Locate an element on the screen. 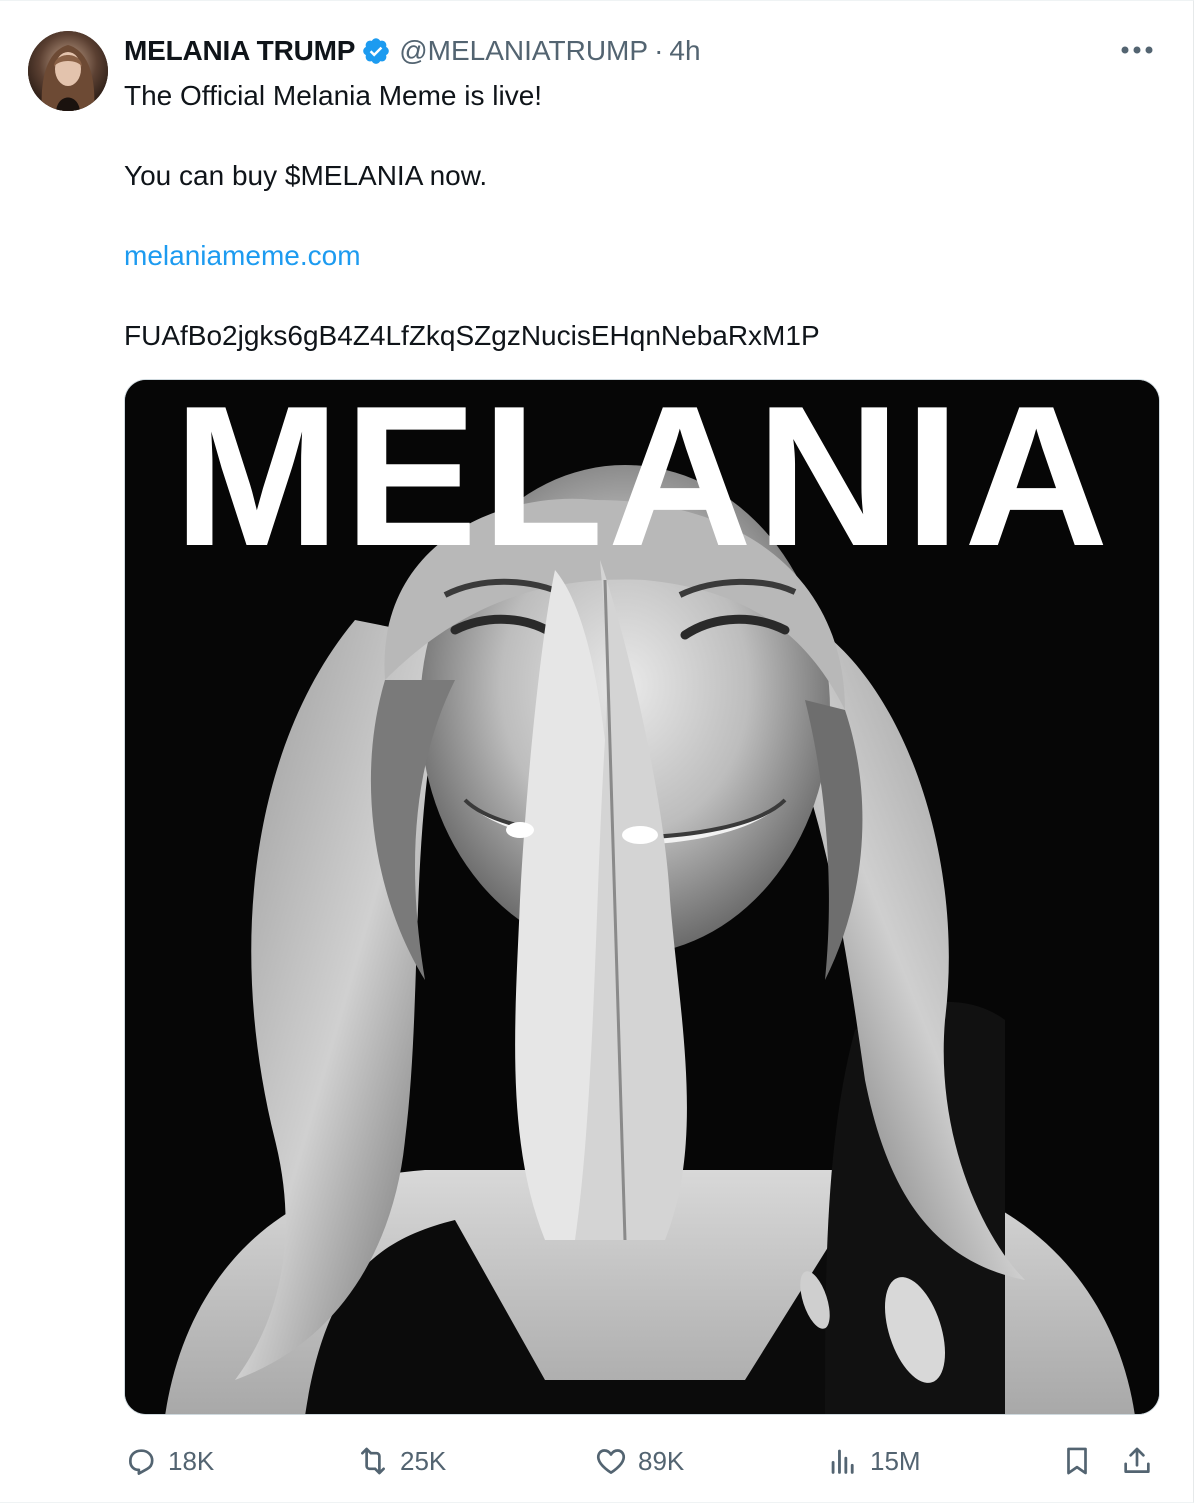 The image size is (1194, 1503). bookmark-button is located at coordinates (1077, 1461).